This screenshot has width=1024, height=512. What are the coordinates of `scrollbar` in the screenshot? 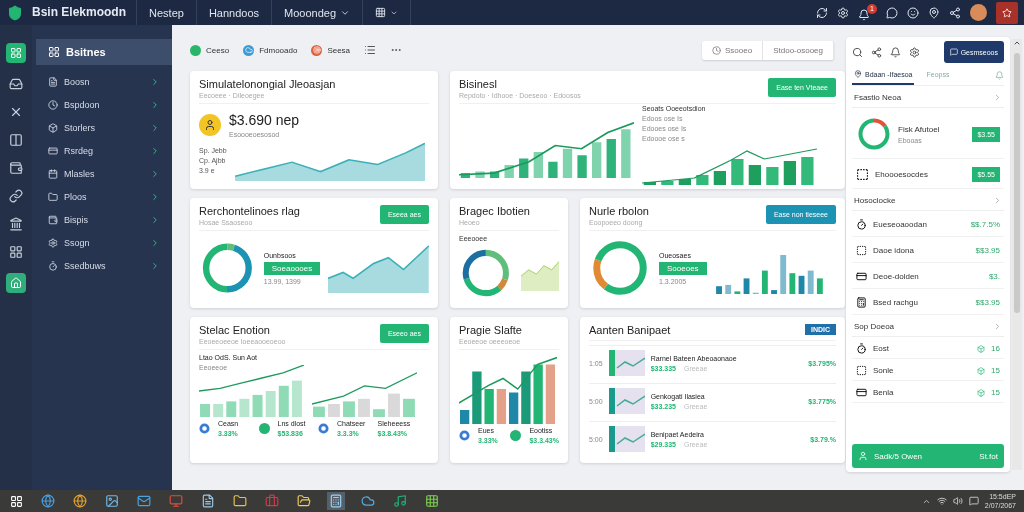 It's located at (1017, 254).